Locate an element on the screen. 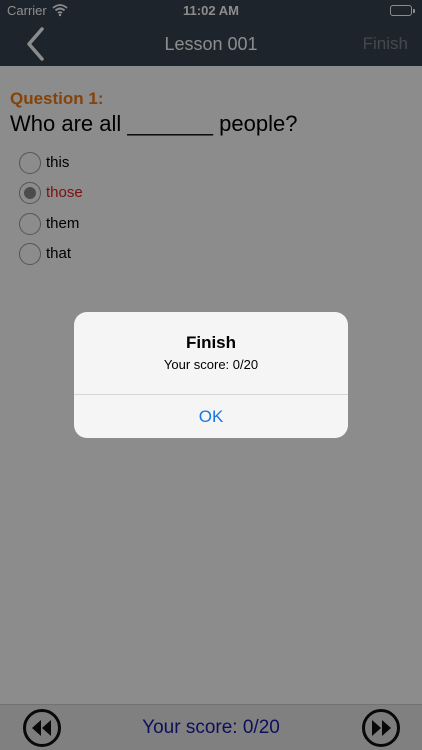  finish-alert-dialog: Finish Your score: 0/20 OK is located at coordinates (211, 375).